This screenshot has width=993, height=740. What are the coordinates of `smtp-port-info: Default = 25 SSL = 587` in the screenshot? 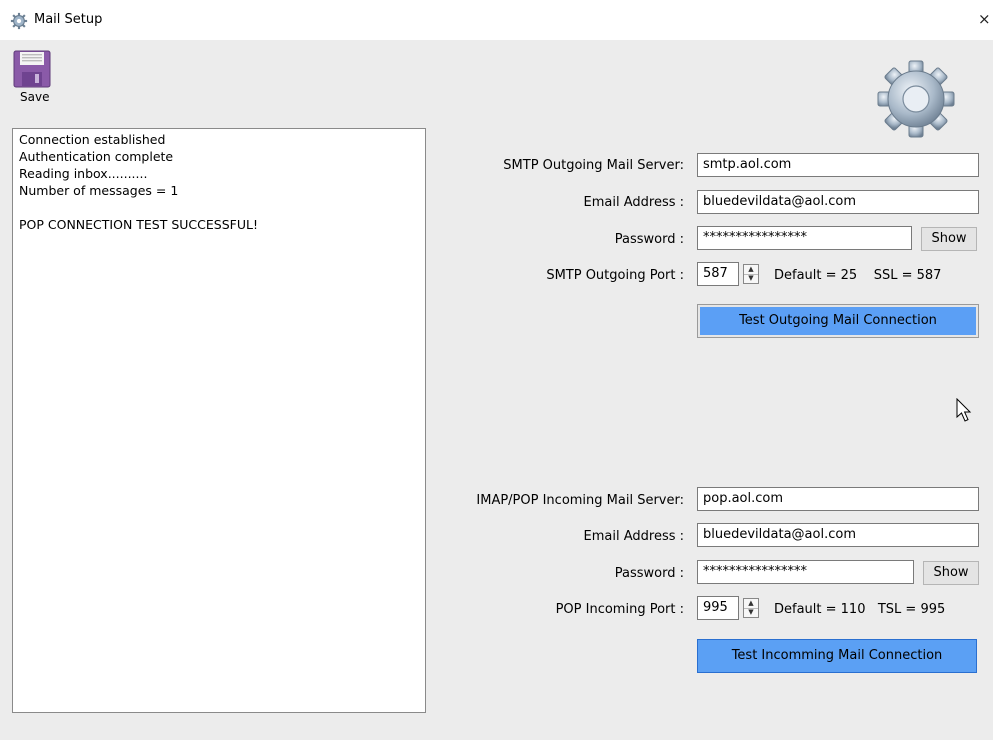 It's located at (858, 275).